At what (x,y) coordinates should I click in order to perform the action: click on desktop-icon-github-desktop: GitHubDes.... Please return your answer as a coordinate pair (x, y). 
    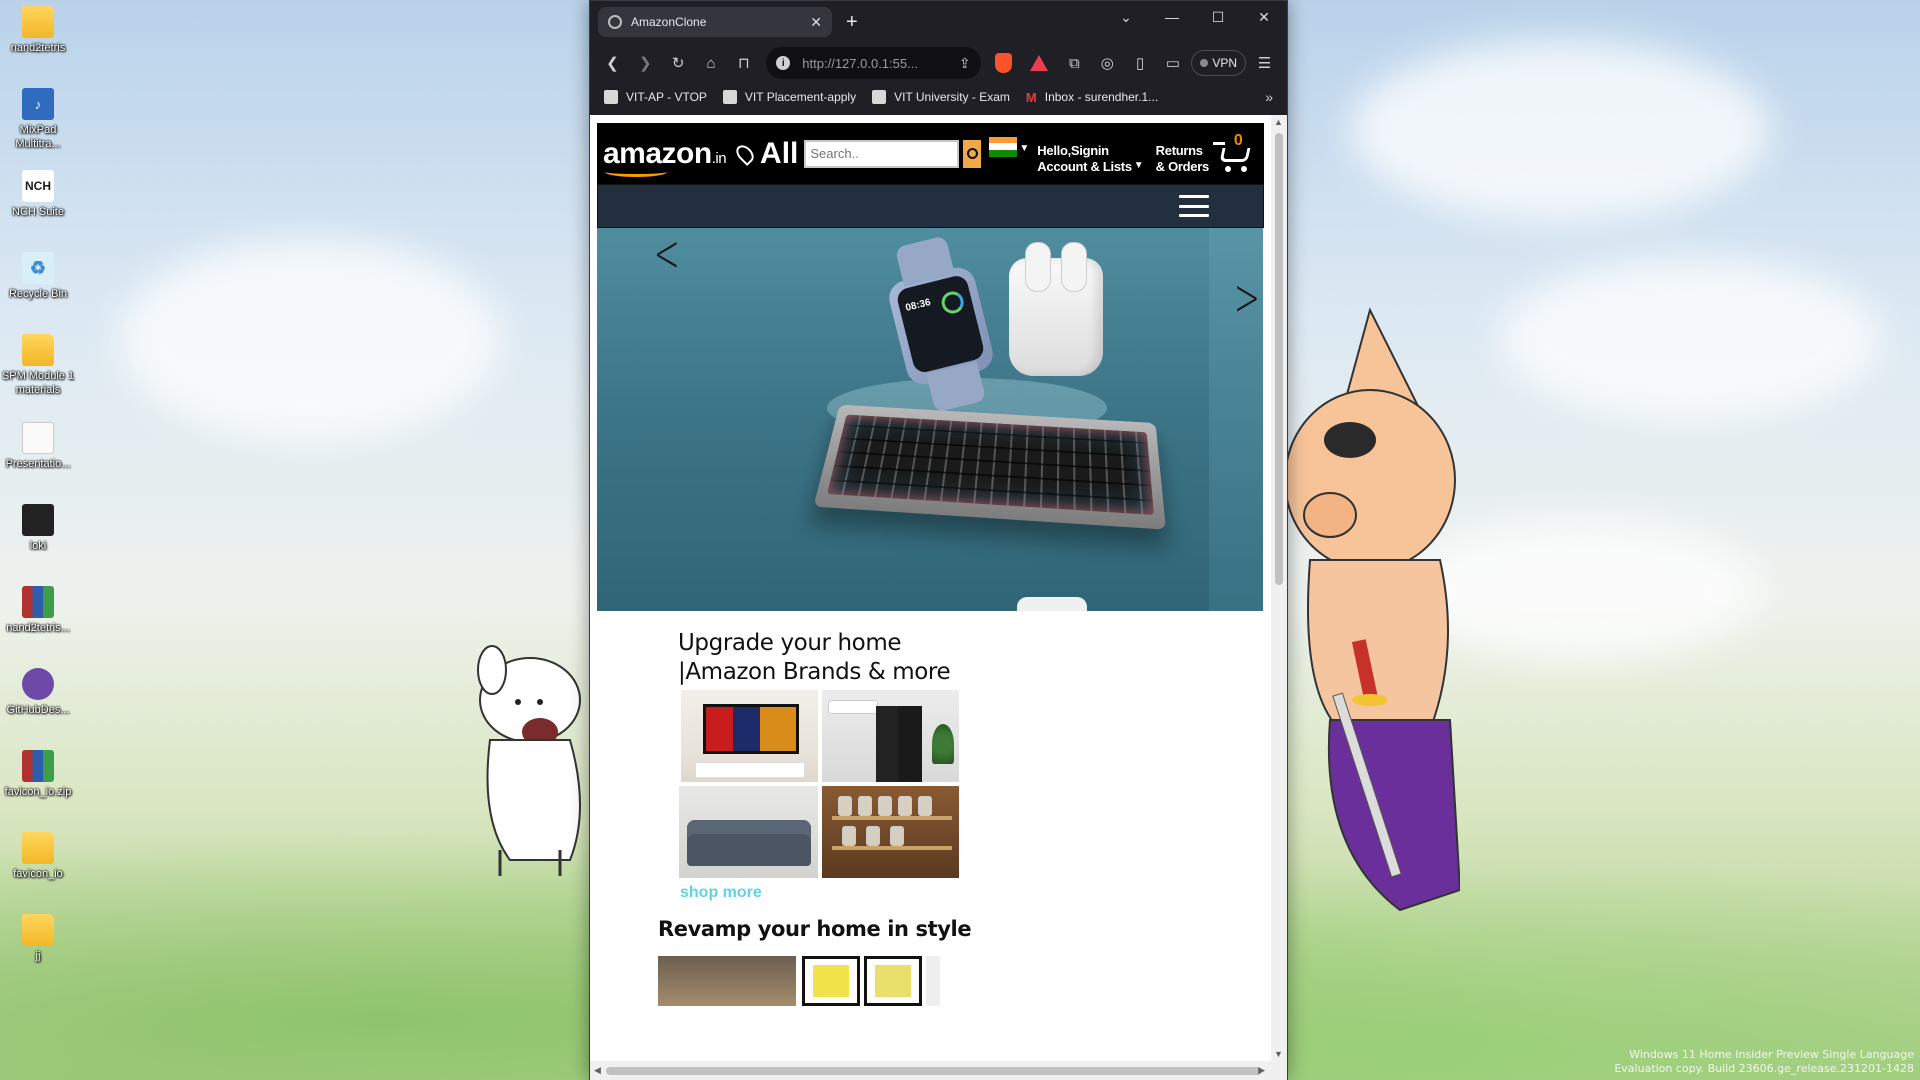
    Looking at the image, I should click on (38, 701).